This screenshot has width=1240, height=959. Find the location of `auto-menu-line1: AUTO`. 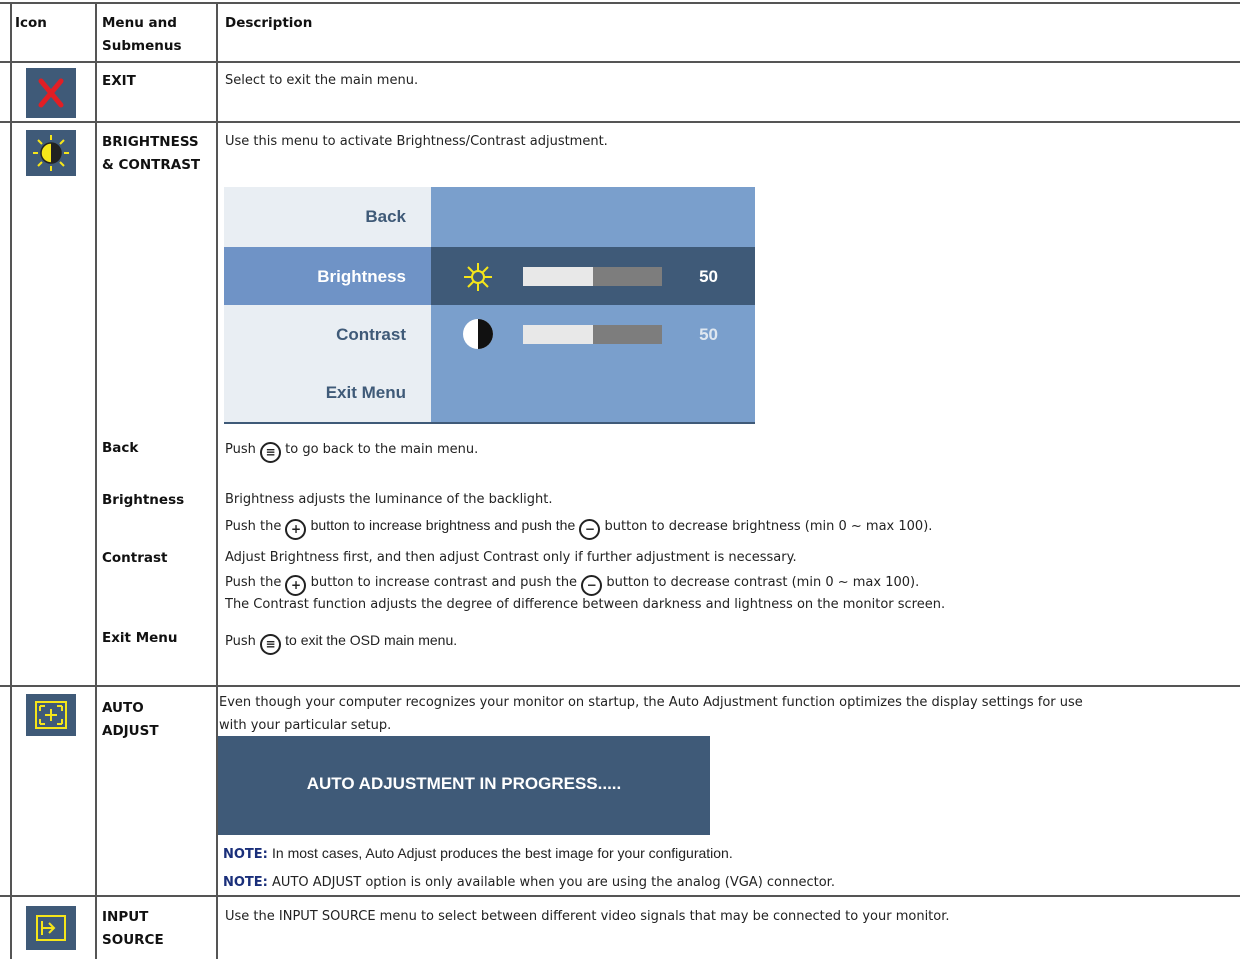

auto-menu-line1: AUTO is located at coordinates (123, 708).